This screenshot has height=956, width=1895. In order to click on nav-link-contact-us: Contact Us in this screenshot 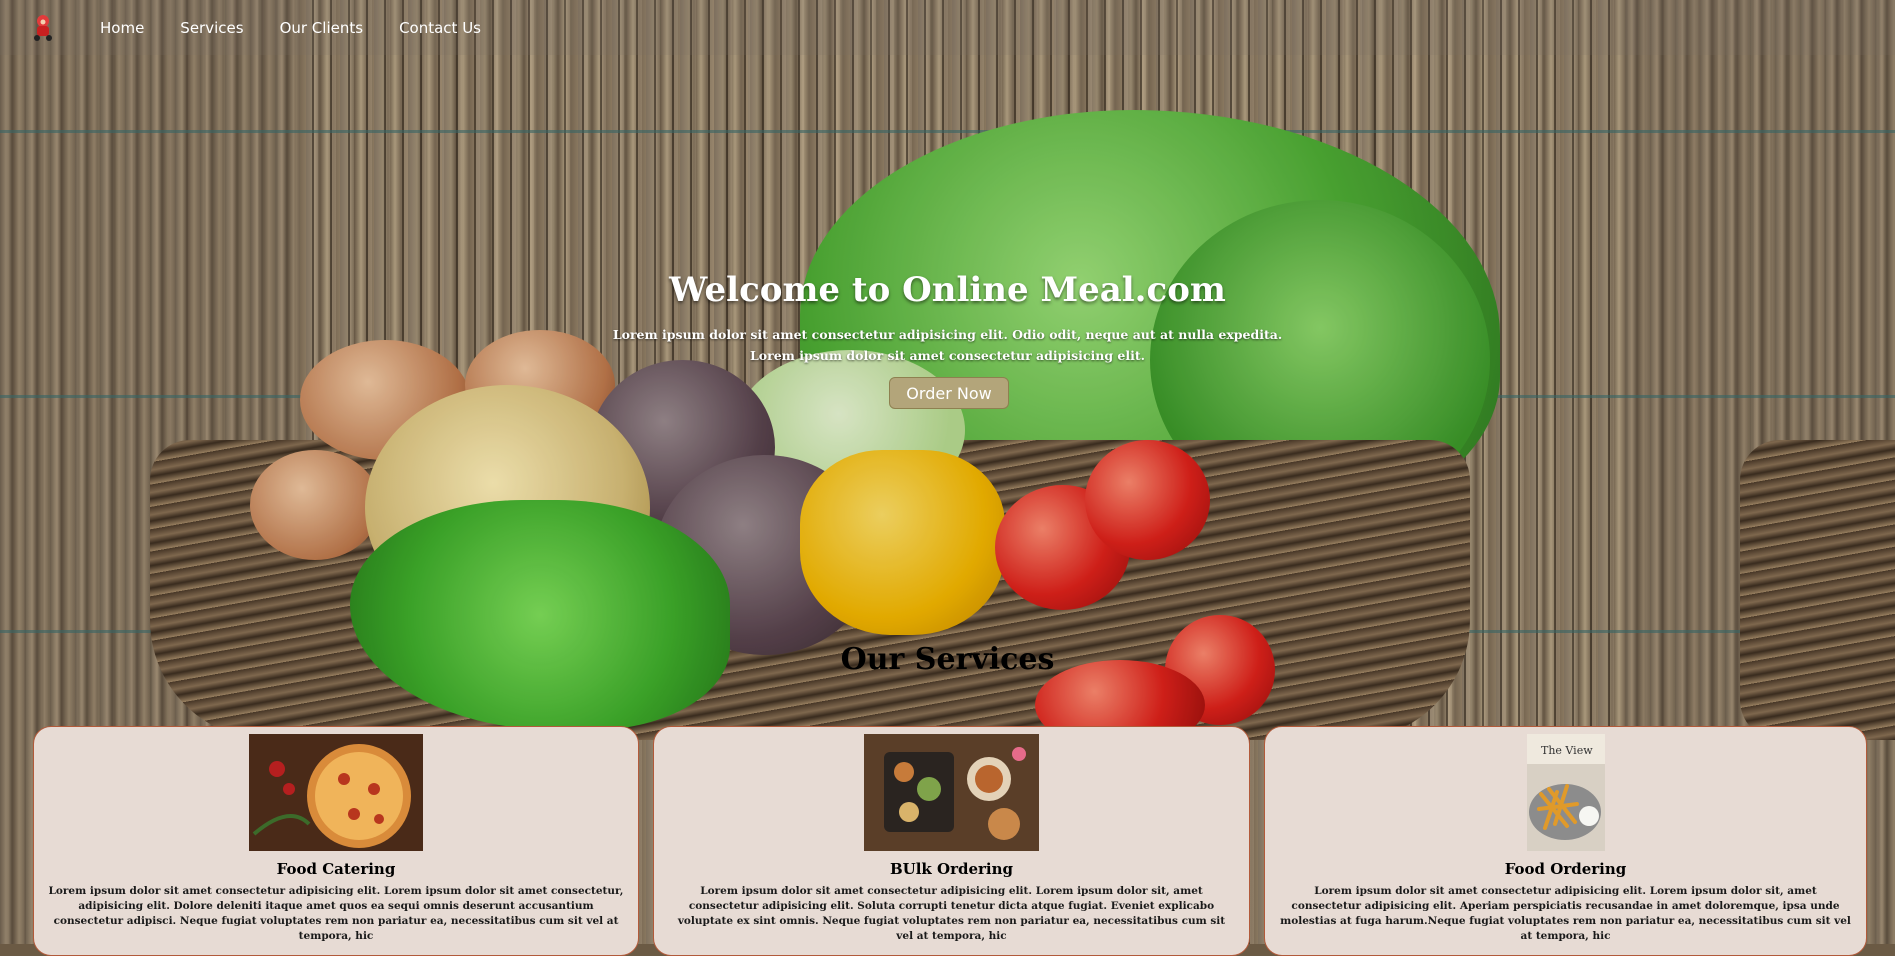, I will do `click(440, 28)`.